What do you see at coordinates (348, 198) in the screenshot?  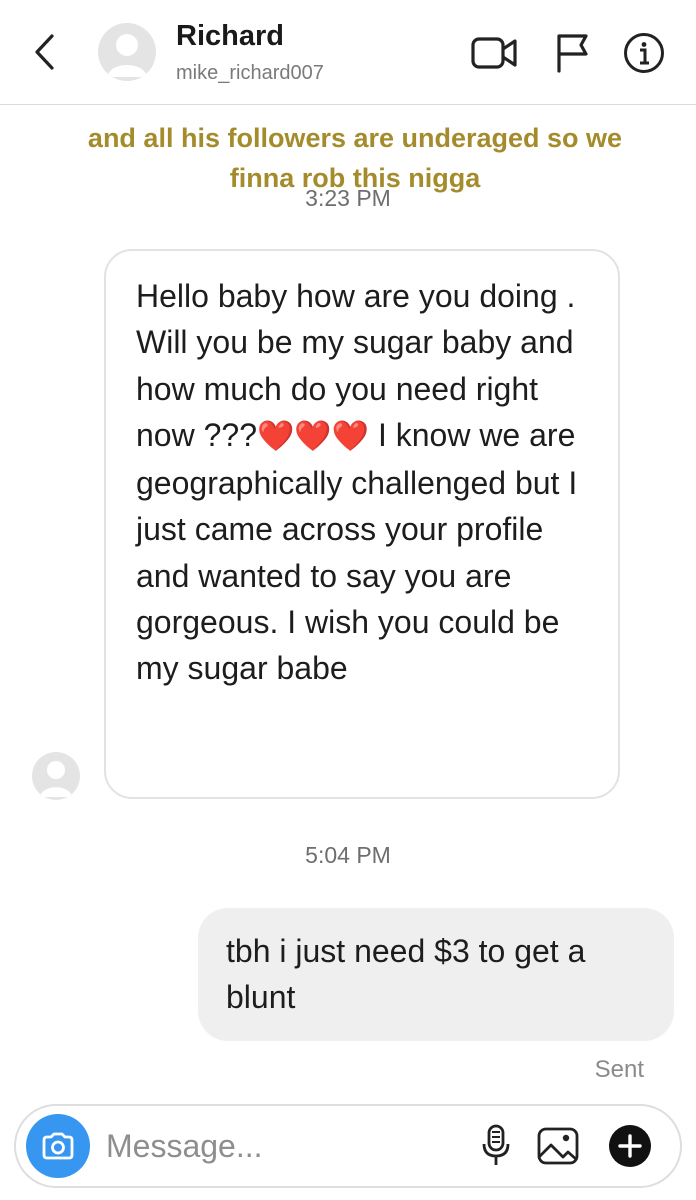 I see `message-timestamp: 3:23 PM` at bounding box center [348, 198].